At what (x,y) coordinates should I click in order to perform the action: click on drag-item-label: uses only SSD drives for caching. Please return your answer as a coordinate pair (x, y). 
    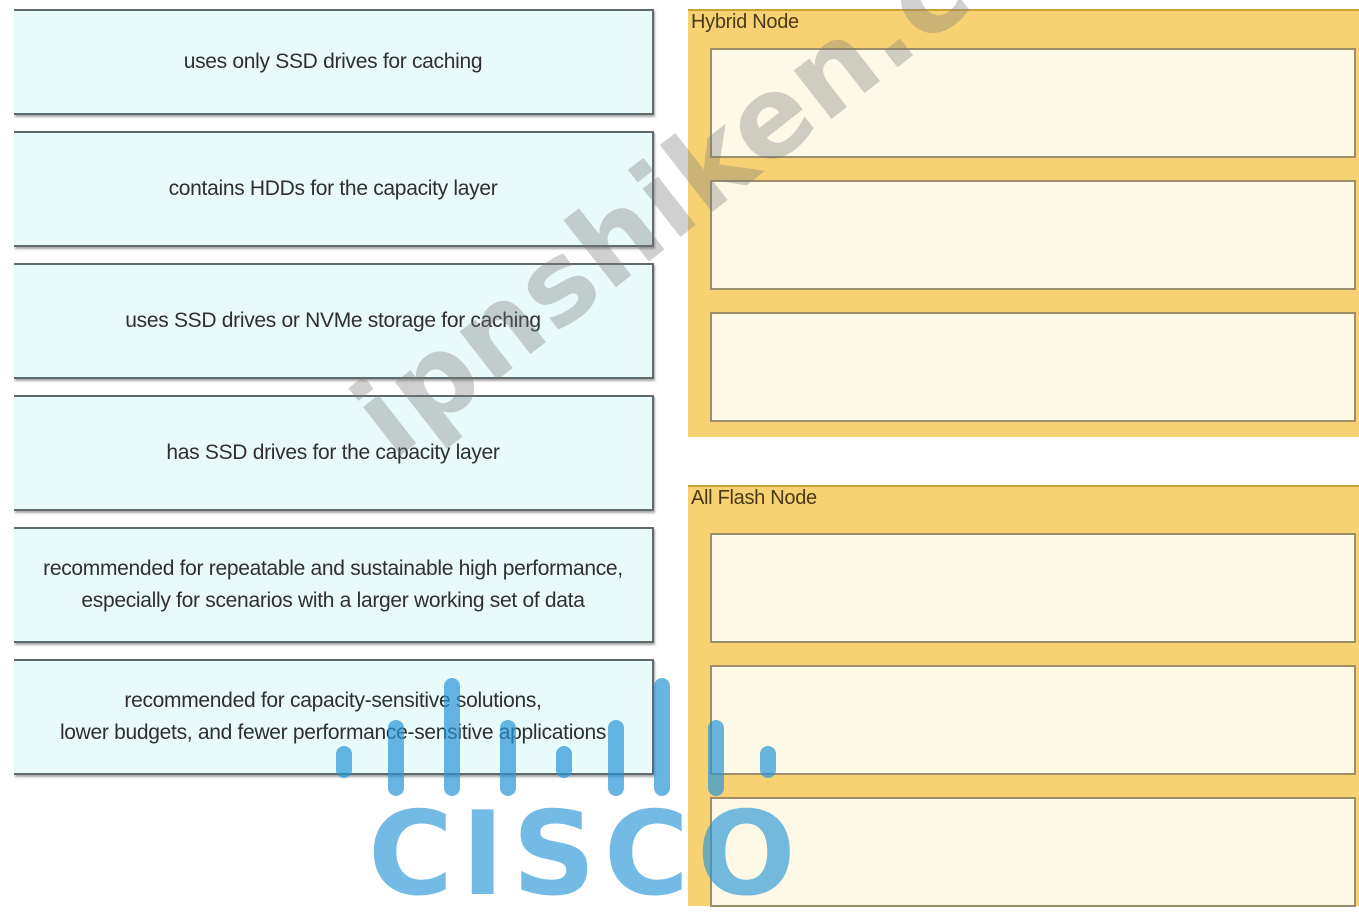
    Looking at the image, I should click on (333, 61).